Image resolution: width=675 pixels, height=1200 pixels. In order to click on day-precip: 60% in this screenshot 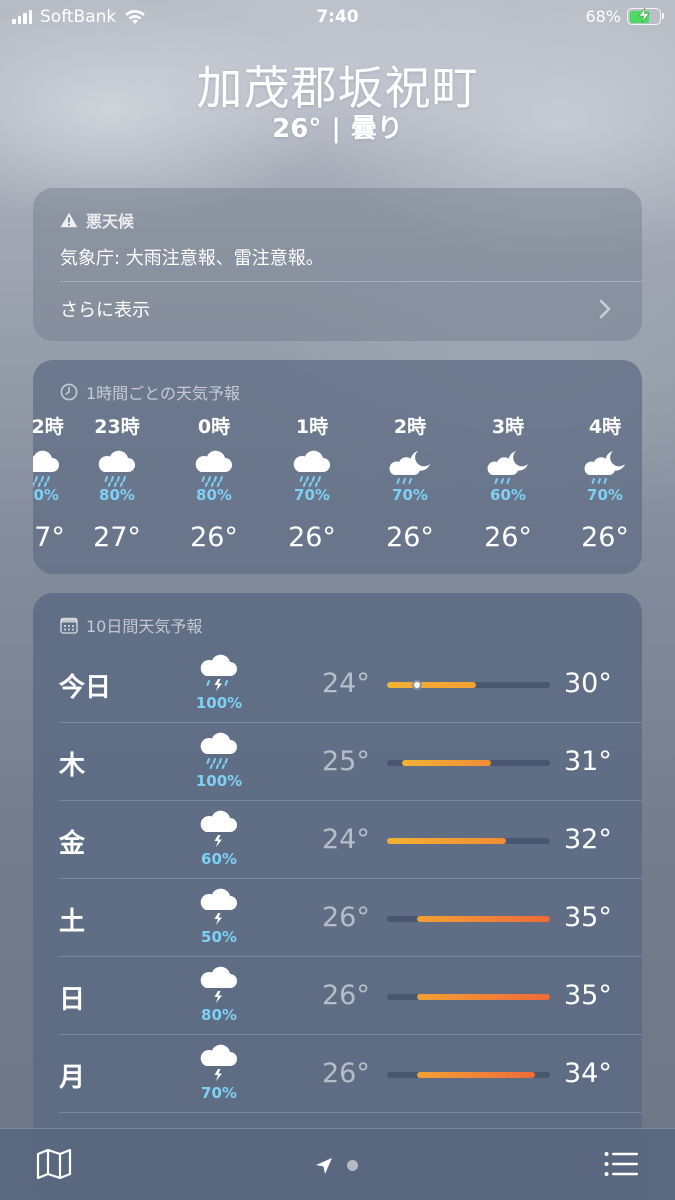, I will do `click(219, 859)`.